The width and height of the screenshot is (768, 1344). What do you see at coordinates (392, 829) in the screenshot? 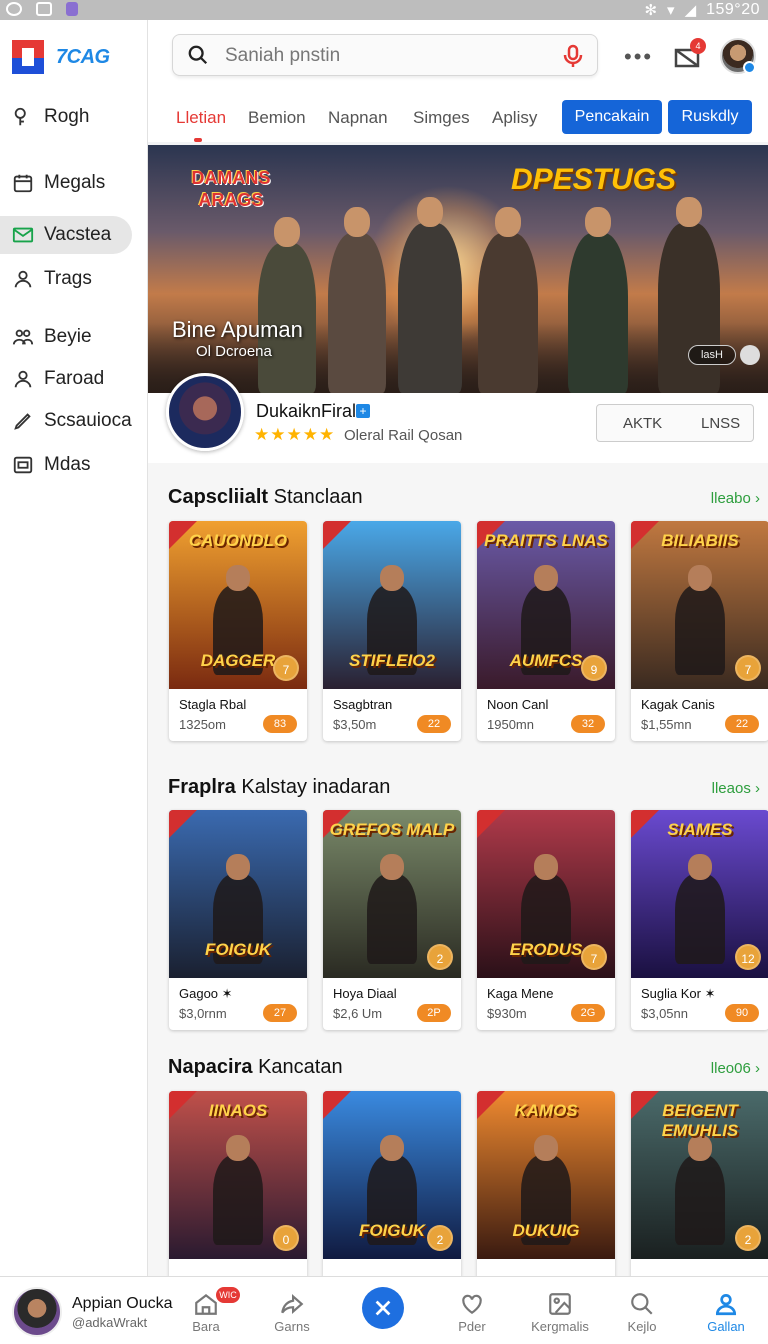
I see `cover-title: GREFOS MALP` at bounding box center [392, 829].